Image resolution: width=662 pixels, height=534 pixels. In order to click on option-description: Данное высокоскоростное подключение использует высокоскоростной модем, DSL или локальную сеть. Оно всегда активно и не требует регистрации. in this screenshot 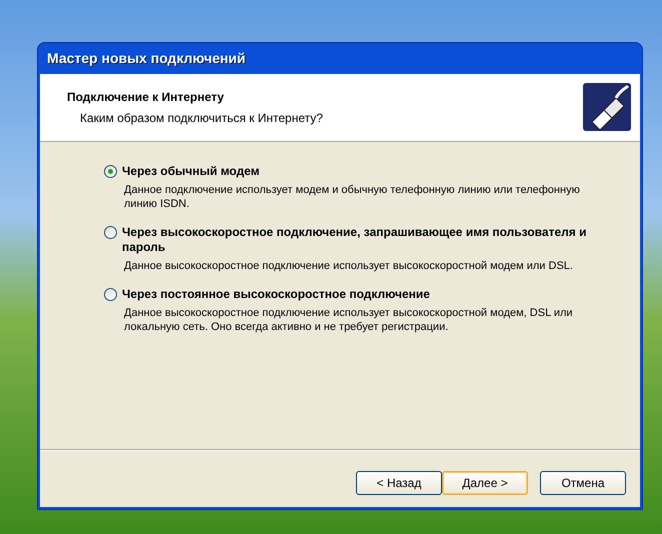, I will do `click(348, 320)`.